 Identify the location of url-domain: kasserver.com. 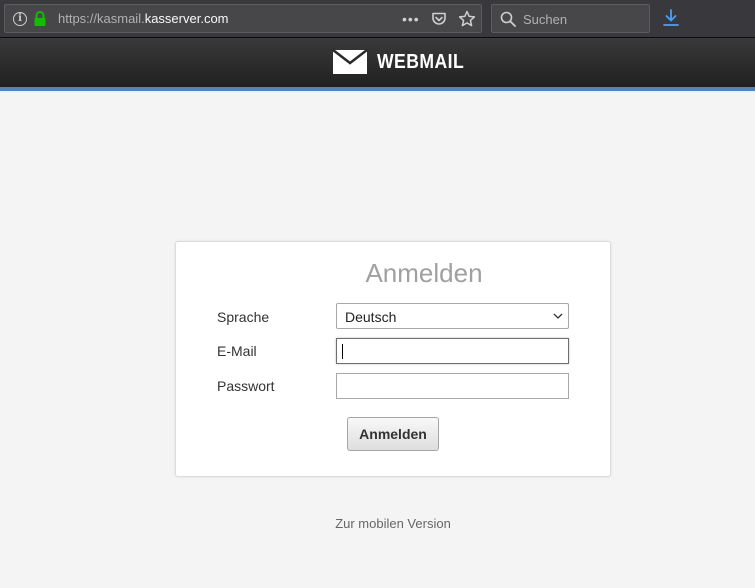
(186, 18).